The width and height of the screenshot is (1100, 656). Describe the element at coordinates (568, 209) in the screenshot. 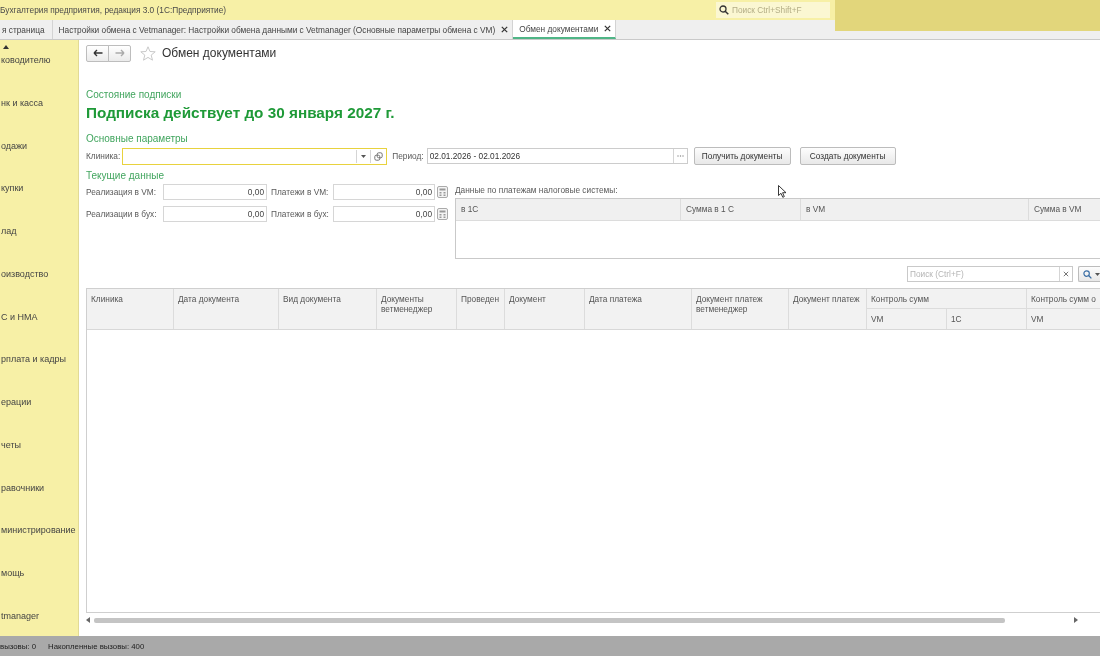

I see `column-header: в 1С` at that location.